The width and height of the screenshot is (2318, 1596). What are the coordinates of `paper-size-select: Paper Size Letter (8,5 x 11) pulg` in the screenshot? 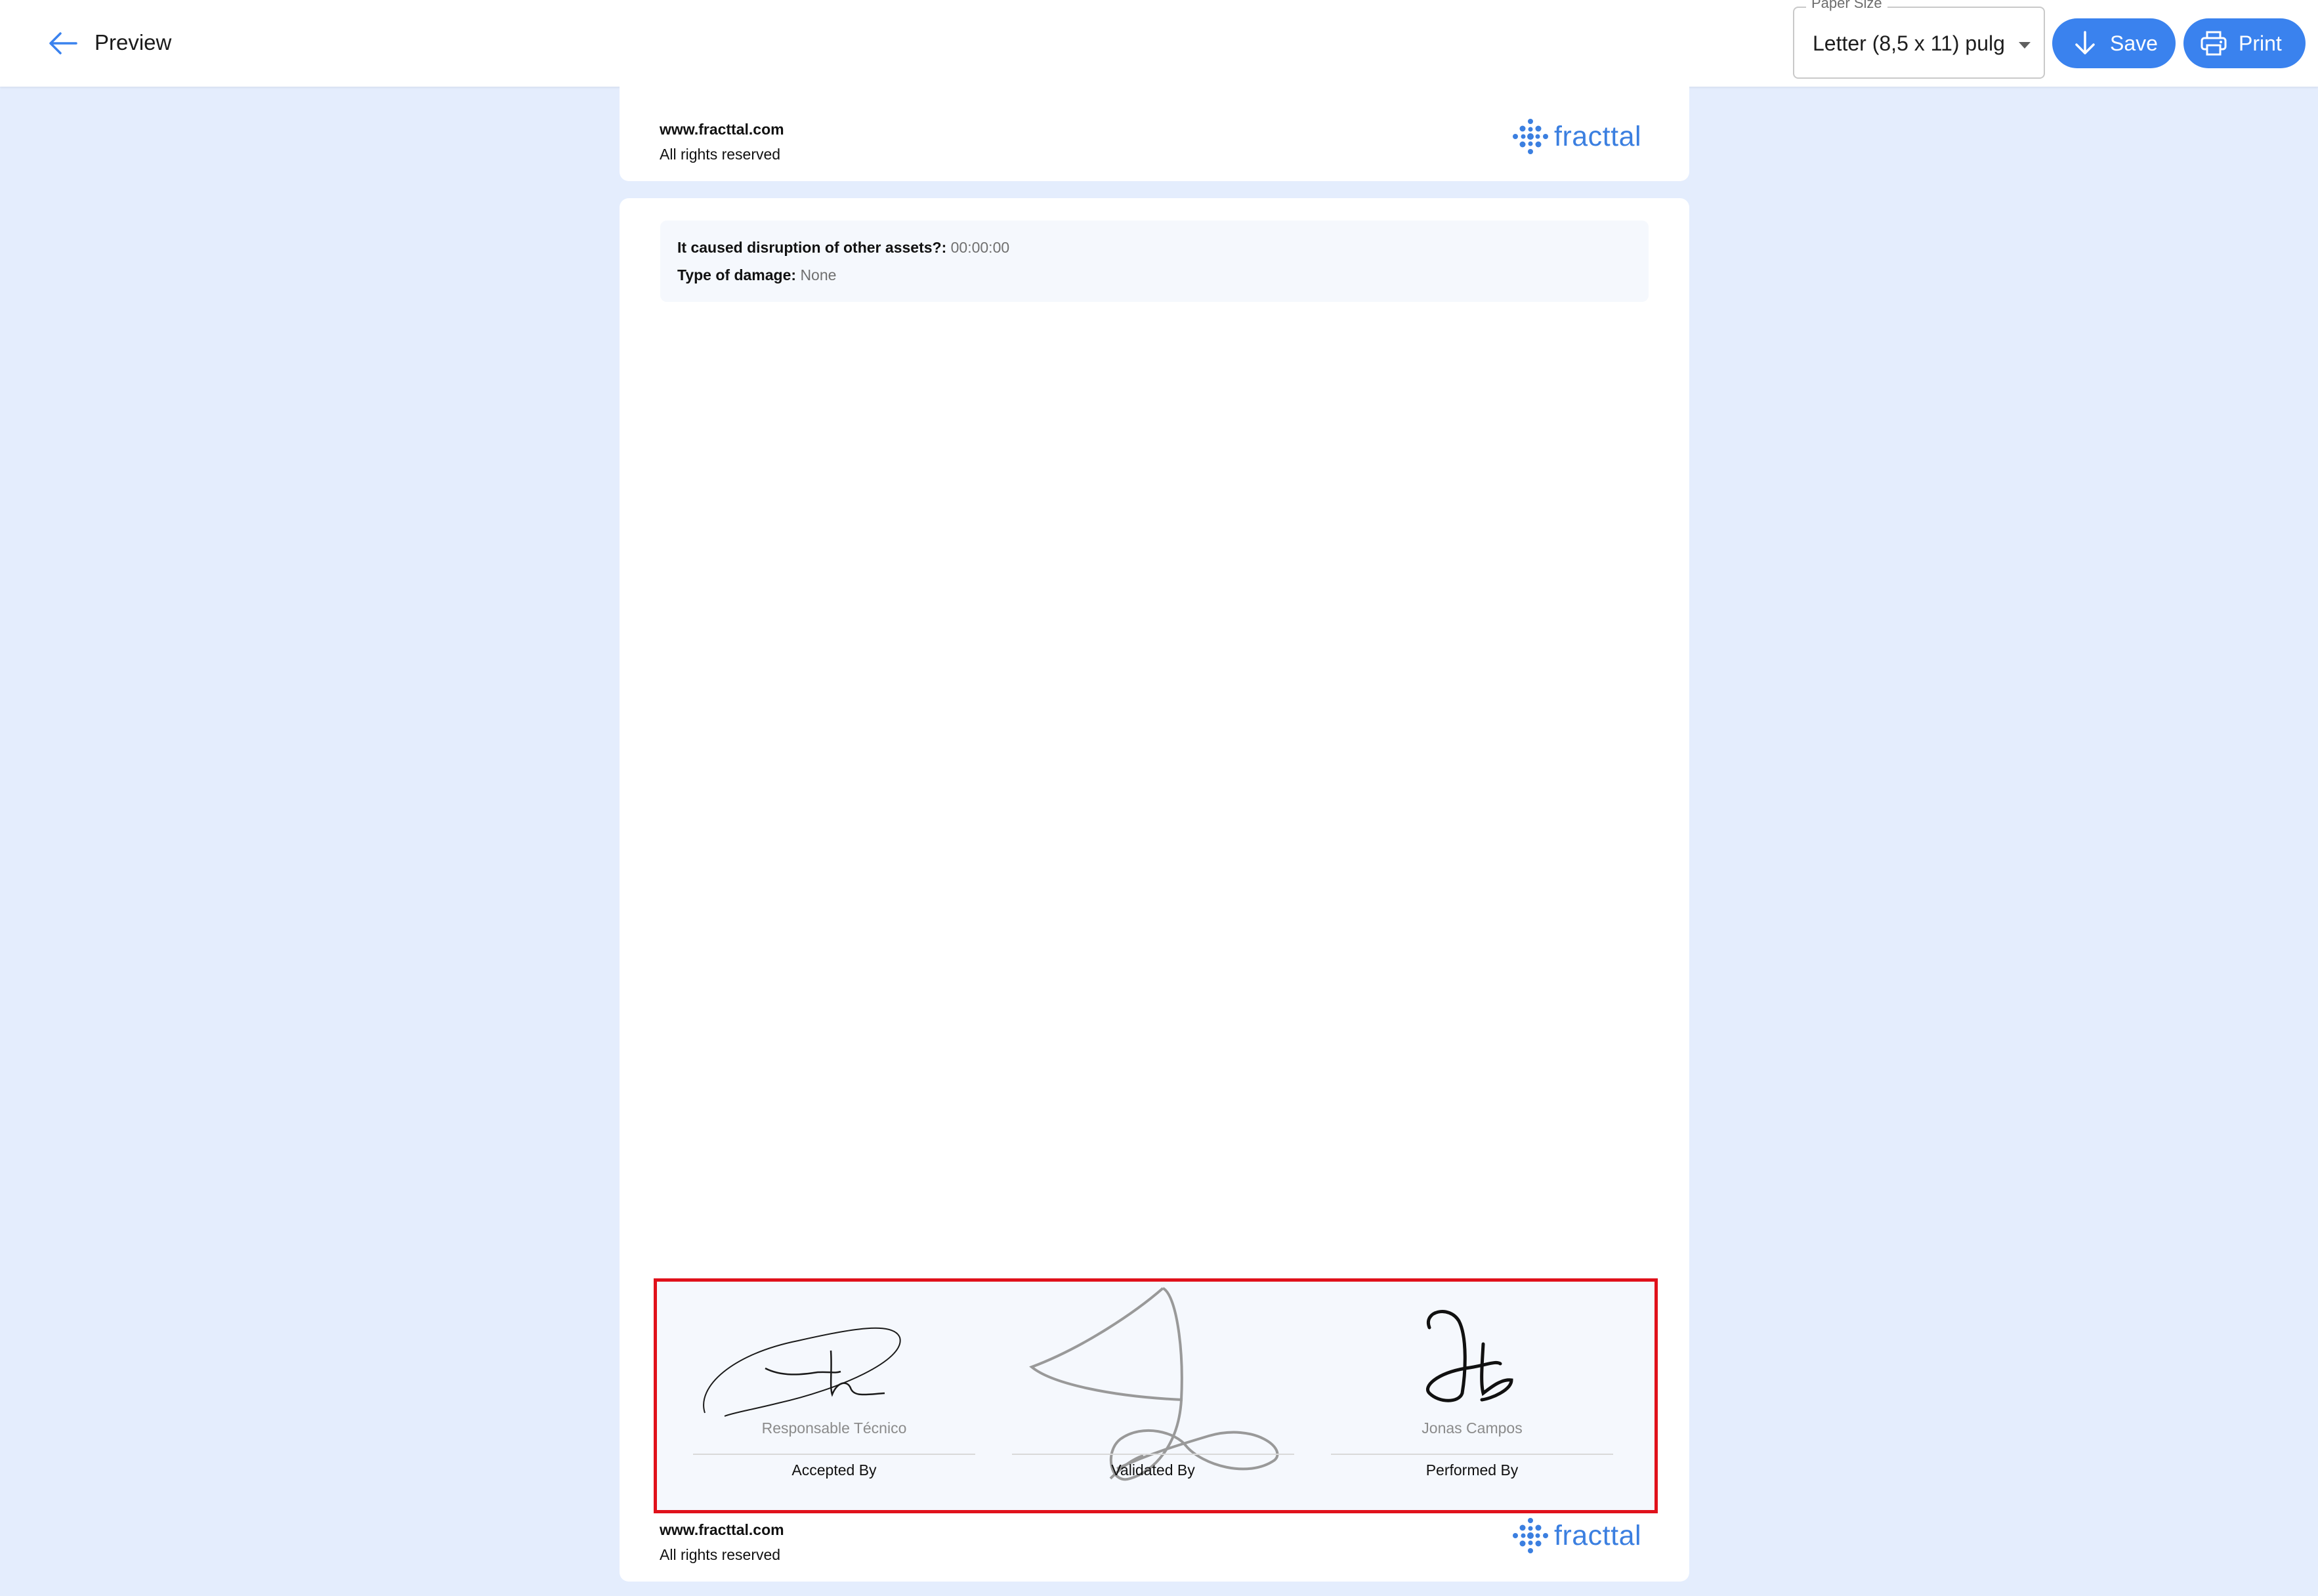 It's located at (1919, 39).